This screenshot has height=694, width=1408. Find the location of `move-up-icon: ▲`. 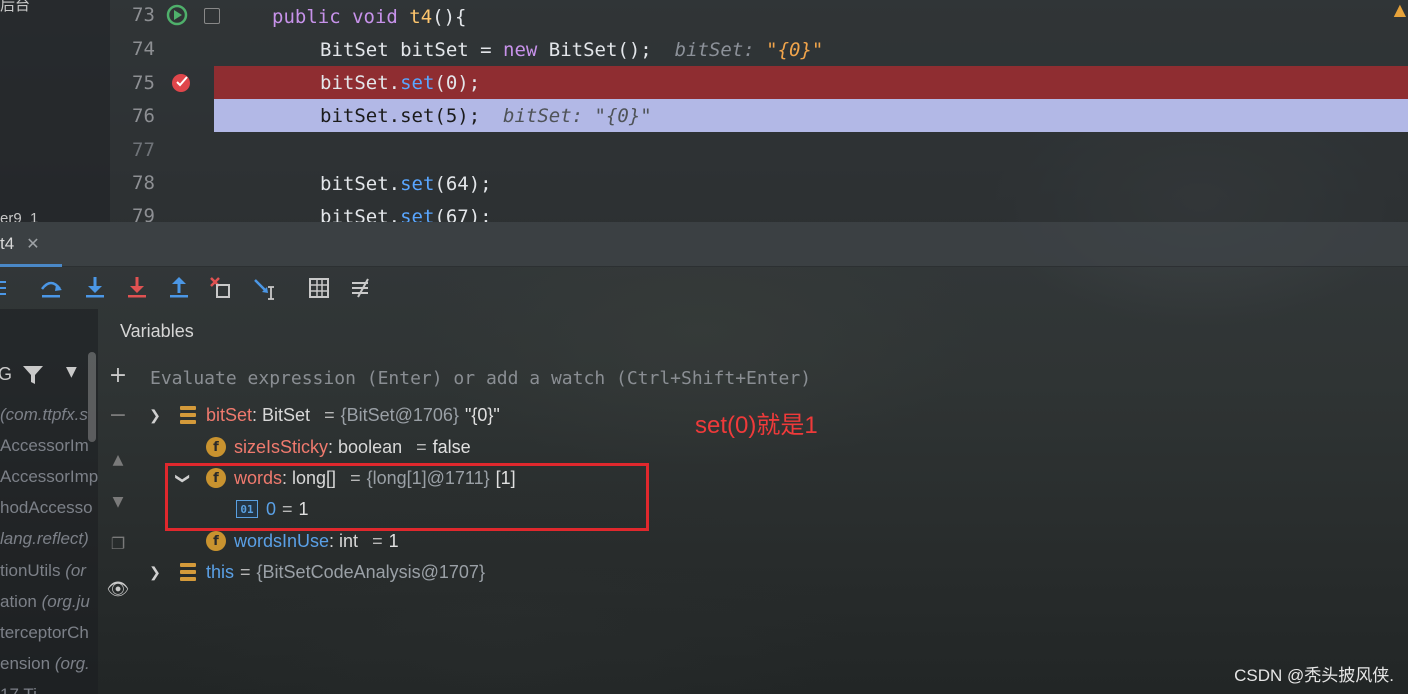

move-up-icon: ▲ is located at coordinates (118, 460).